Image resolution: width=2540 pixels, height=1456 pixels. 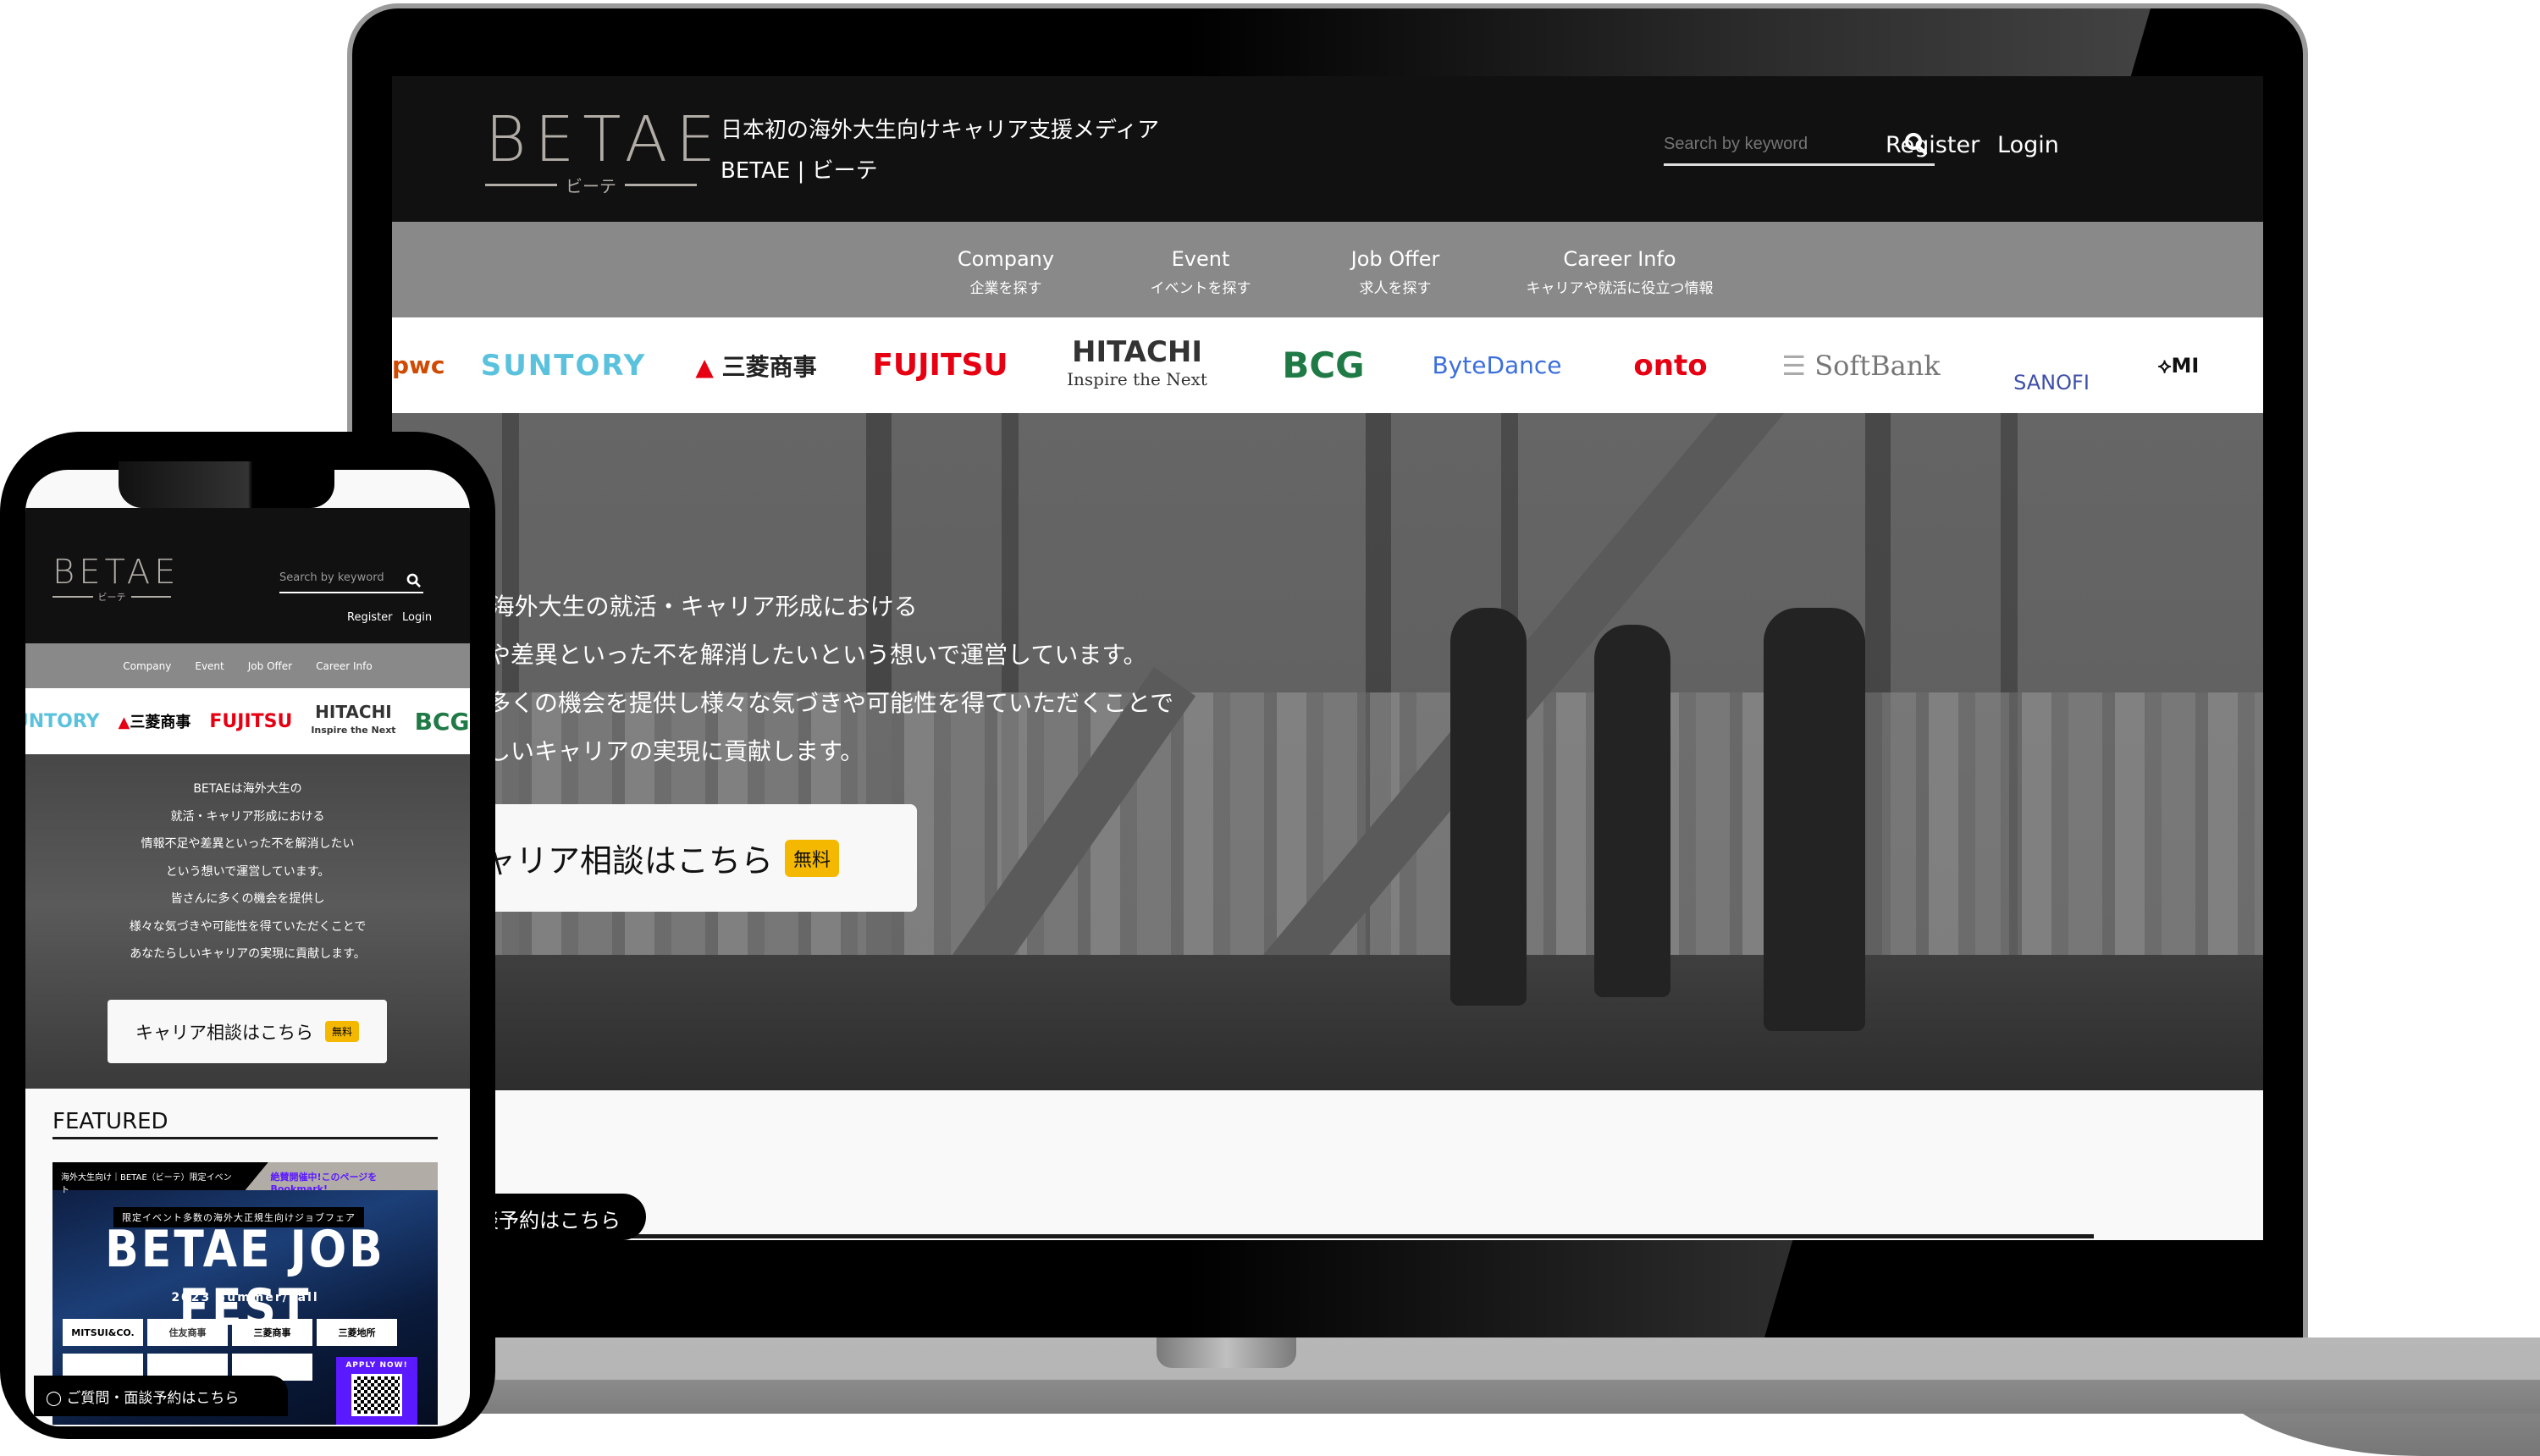 I want to click on mobile-nav-company: Company, so click(x=147, y=666).